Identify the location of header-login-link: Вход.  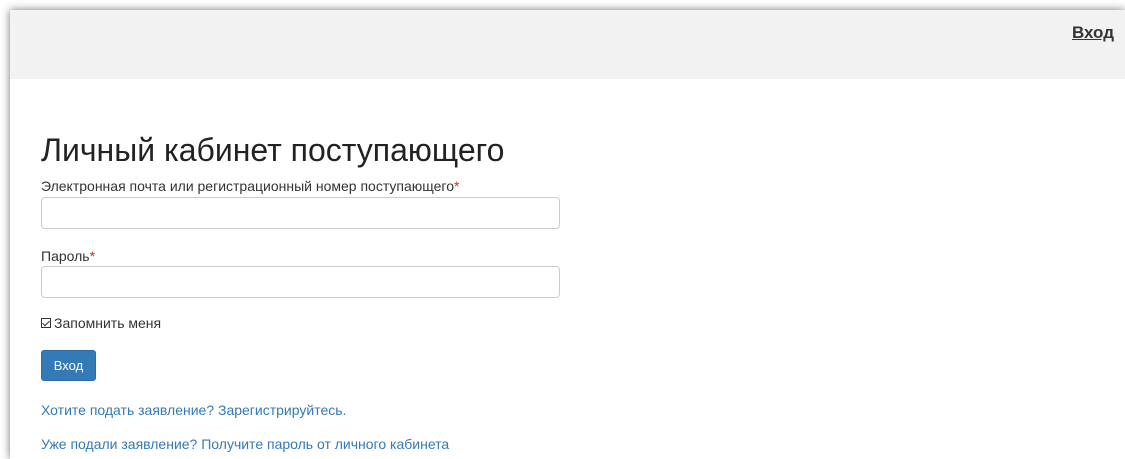
(1093, 33).